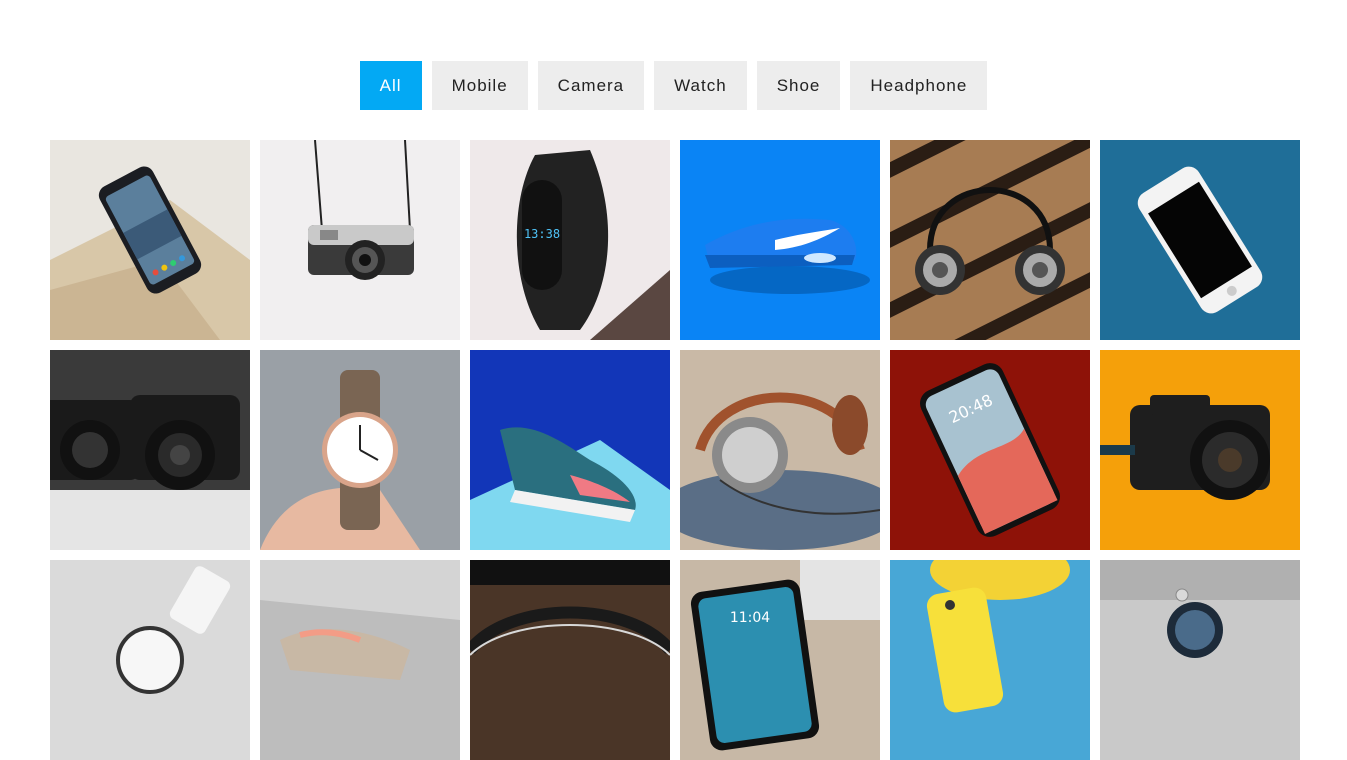  I want to click on gallery-item: 13:38, so click(570, 240).